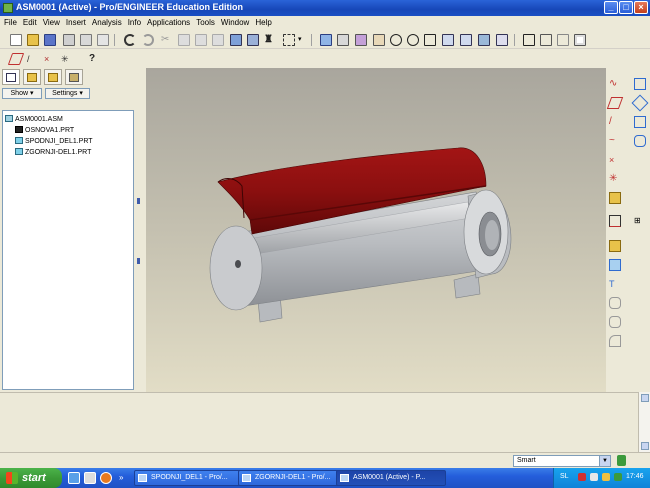 The height and width of the screenshot is (488, 650). What do you see at coordinates (396, 40) in the screenshot?
I see `zoom-in-icon` at bounding box center [396, 40].